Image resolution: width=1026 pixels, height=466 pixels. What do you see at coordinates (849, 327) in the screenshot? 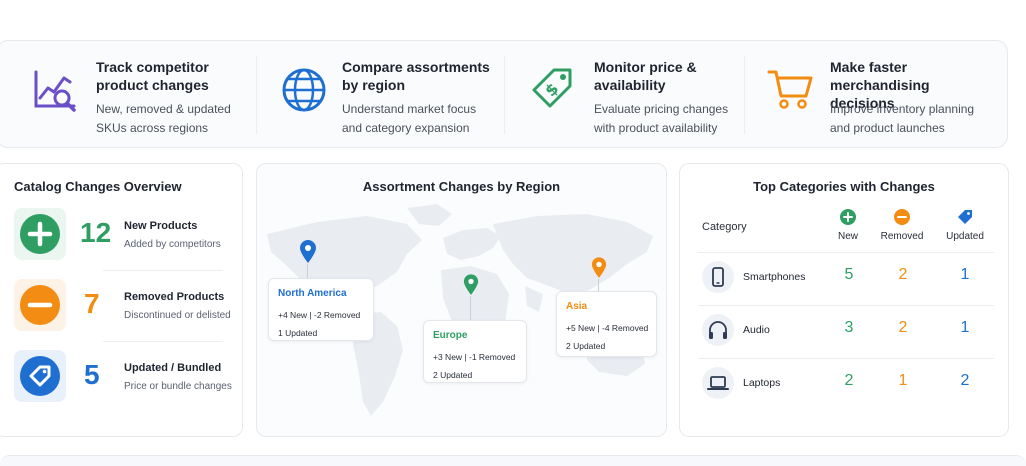
I see `new-count: 3` at bounding box center [849, 327].